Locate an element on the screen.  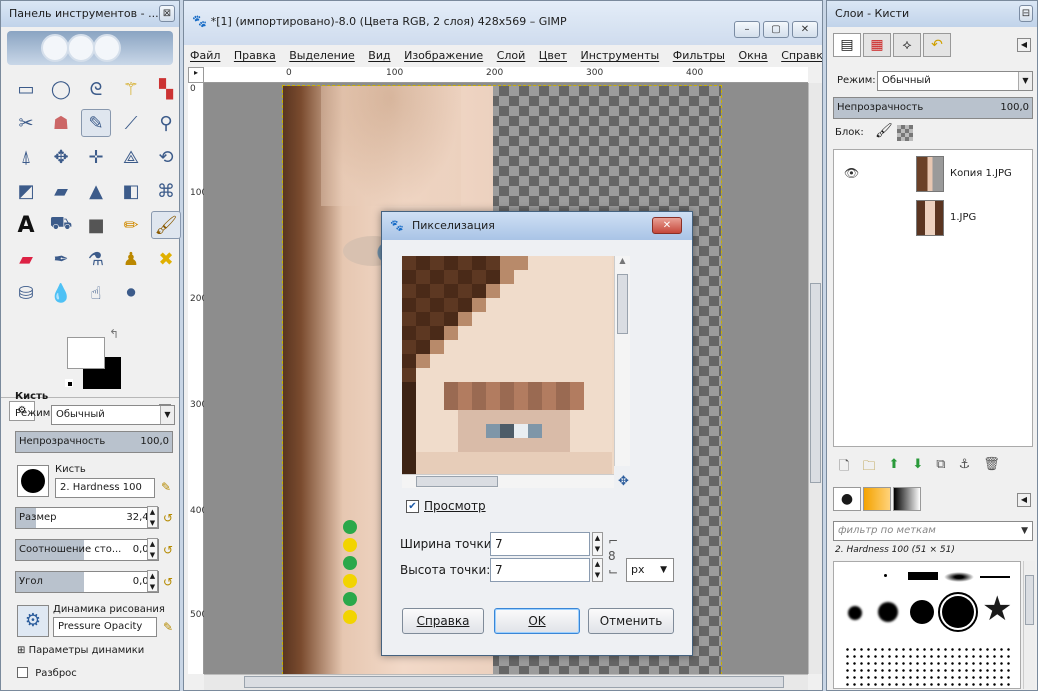
size-spin: ▲ ▼ is located at coordinates (152, 517).